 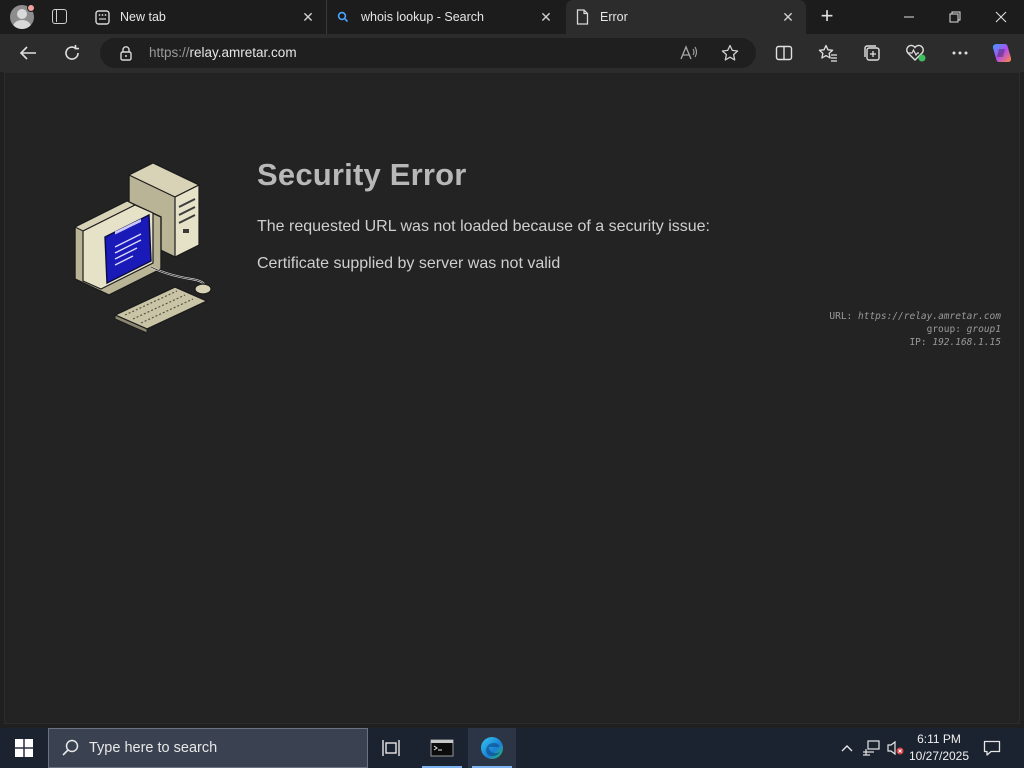 I want to click on meta-url-value: https://relay.amretar.com, so click(x=929, y=316).